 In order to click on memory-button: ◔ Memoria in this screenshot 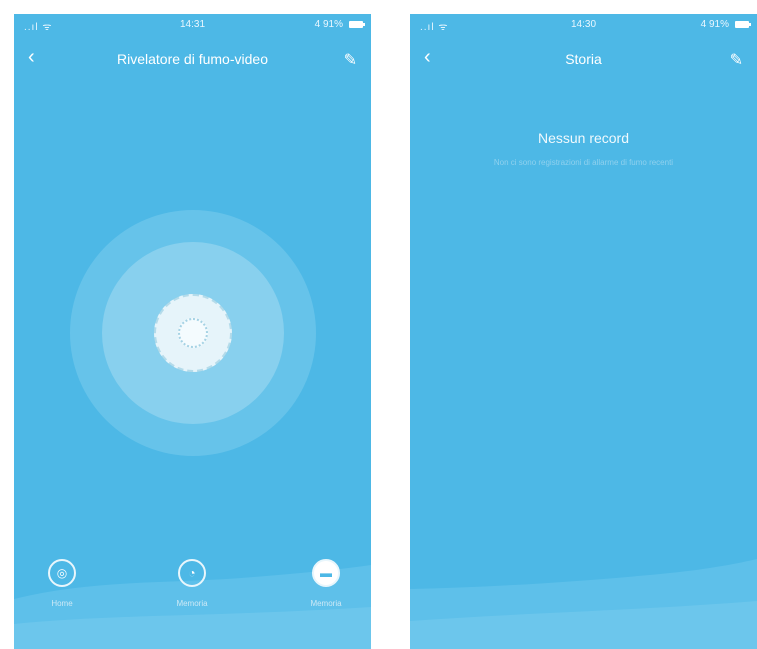, I will do `click(192, 594)`.